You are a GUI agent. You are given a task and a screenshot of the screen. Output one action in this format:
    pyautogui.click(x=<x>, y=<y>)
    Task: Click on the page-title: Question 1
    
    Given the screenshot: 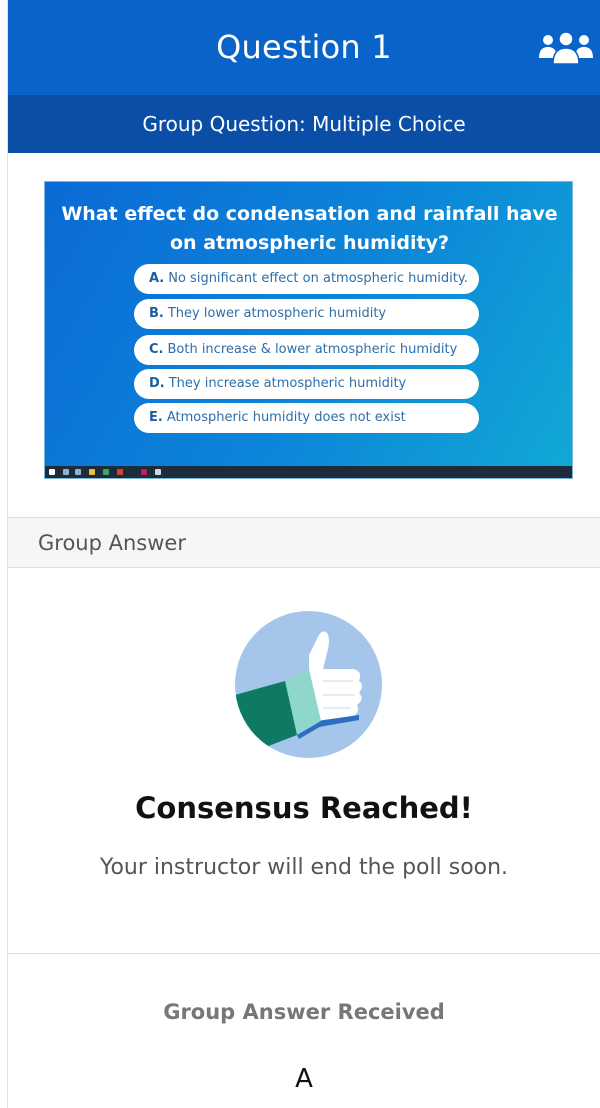 What is the action you would take?
    pyautogui.click(x=304, y=47)
    